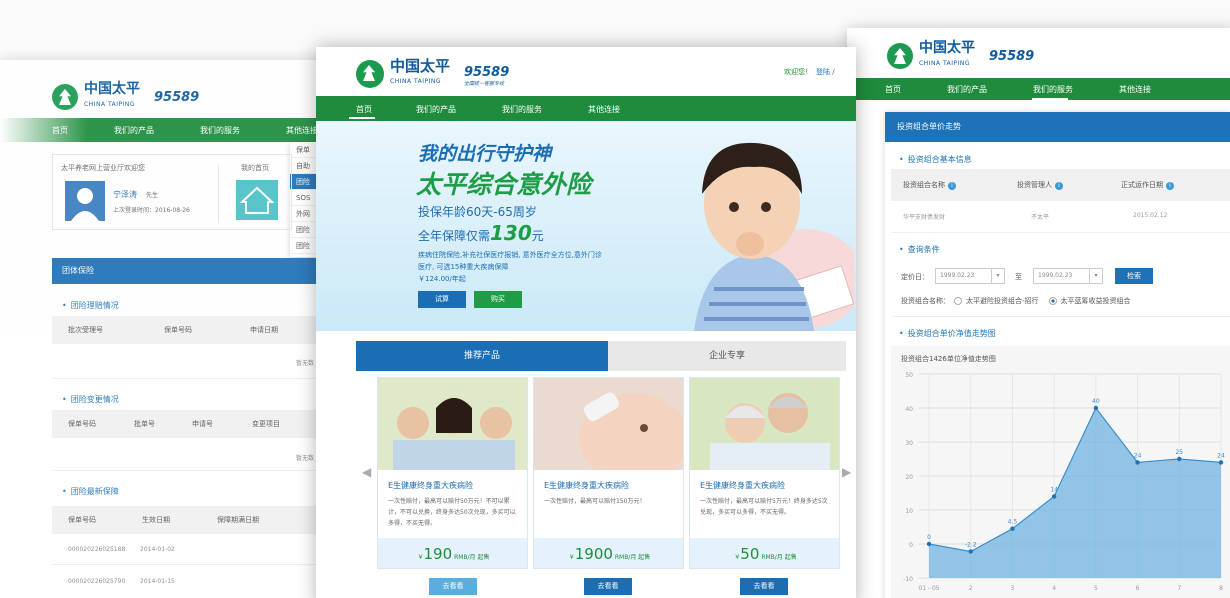 This screenshot has height=598, width=1230. What do you see at coordinates (750, 554) in the screenshot?
I see `price-value: 50` at bounding box center [750, 554].